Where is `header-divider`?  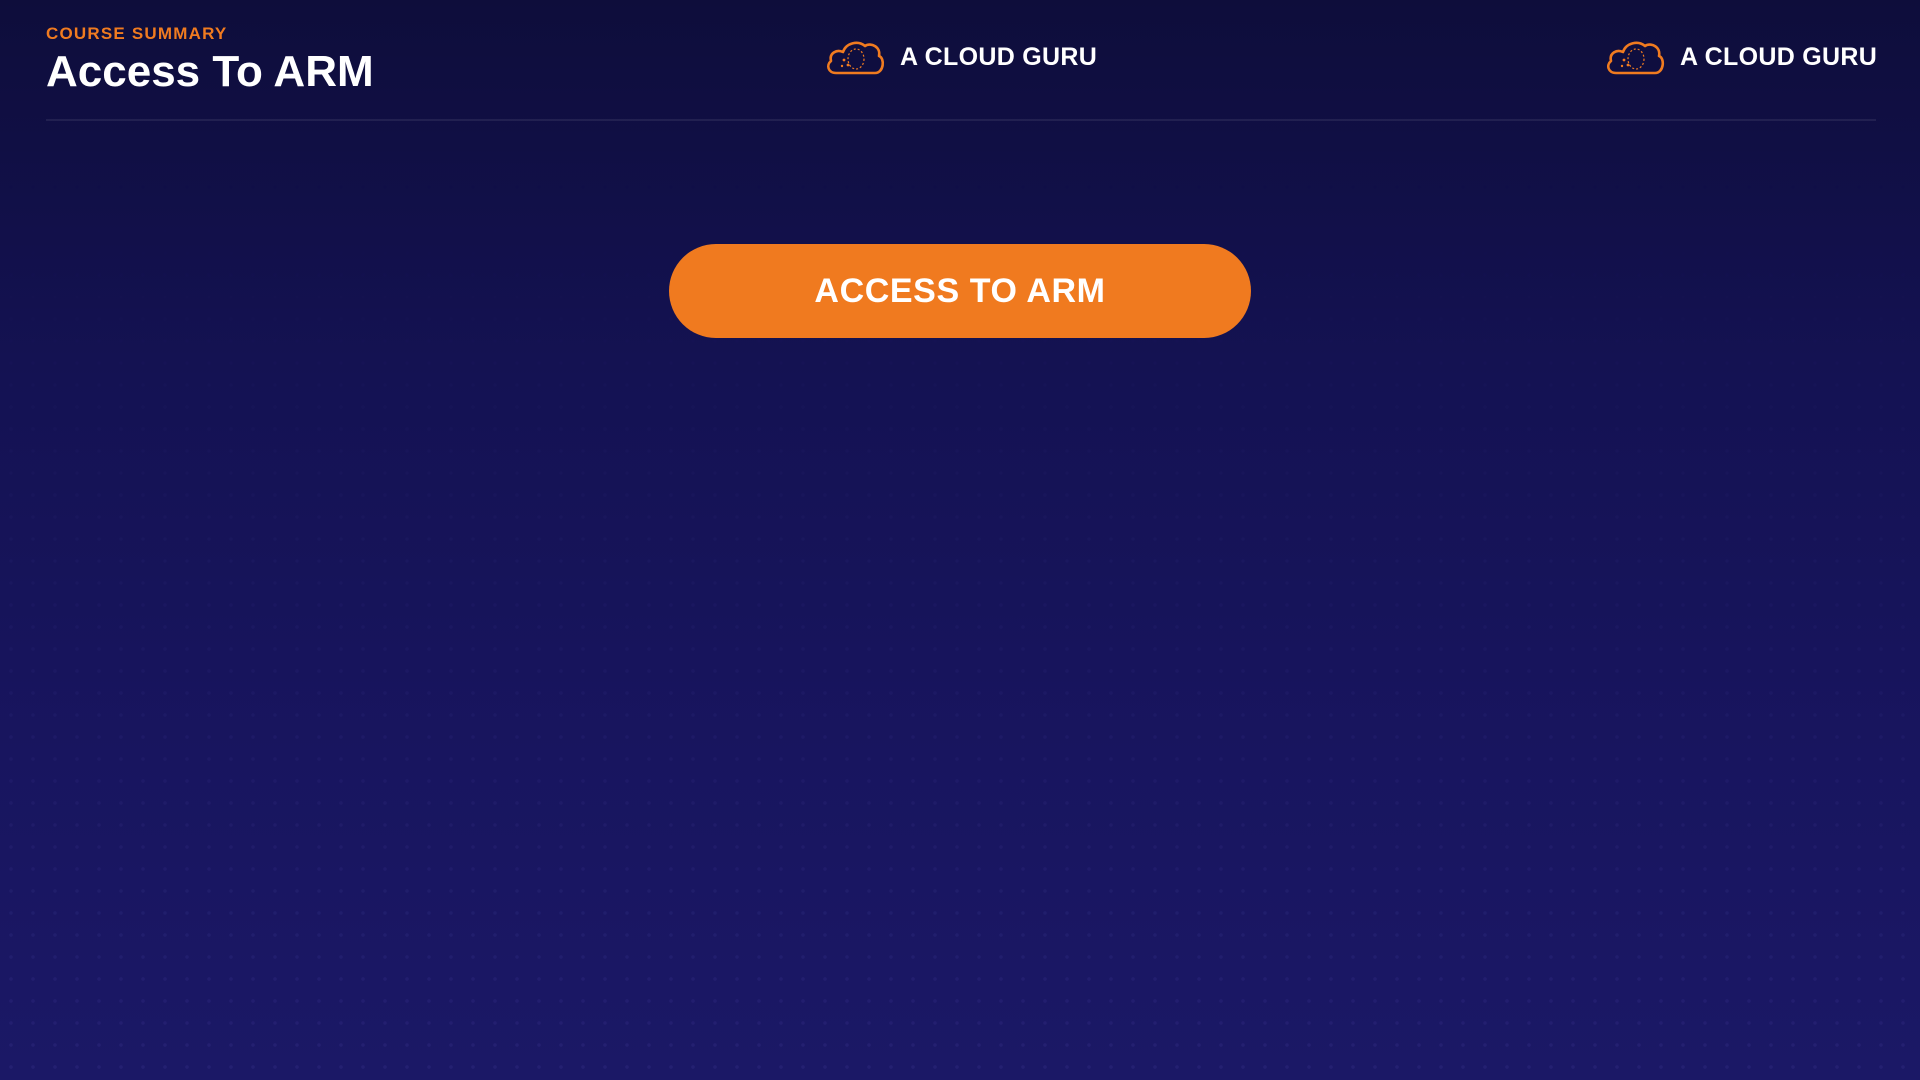
header-divider is located at coordinates (961, 120).